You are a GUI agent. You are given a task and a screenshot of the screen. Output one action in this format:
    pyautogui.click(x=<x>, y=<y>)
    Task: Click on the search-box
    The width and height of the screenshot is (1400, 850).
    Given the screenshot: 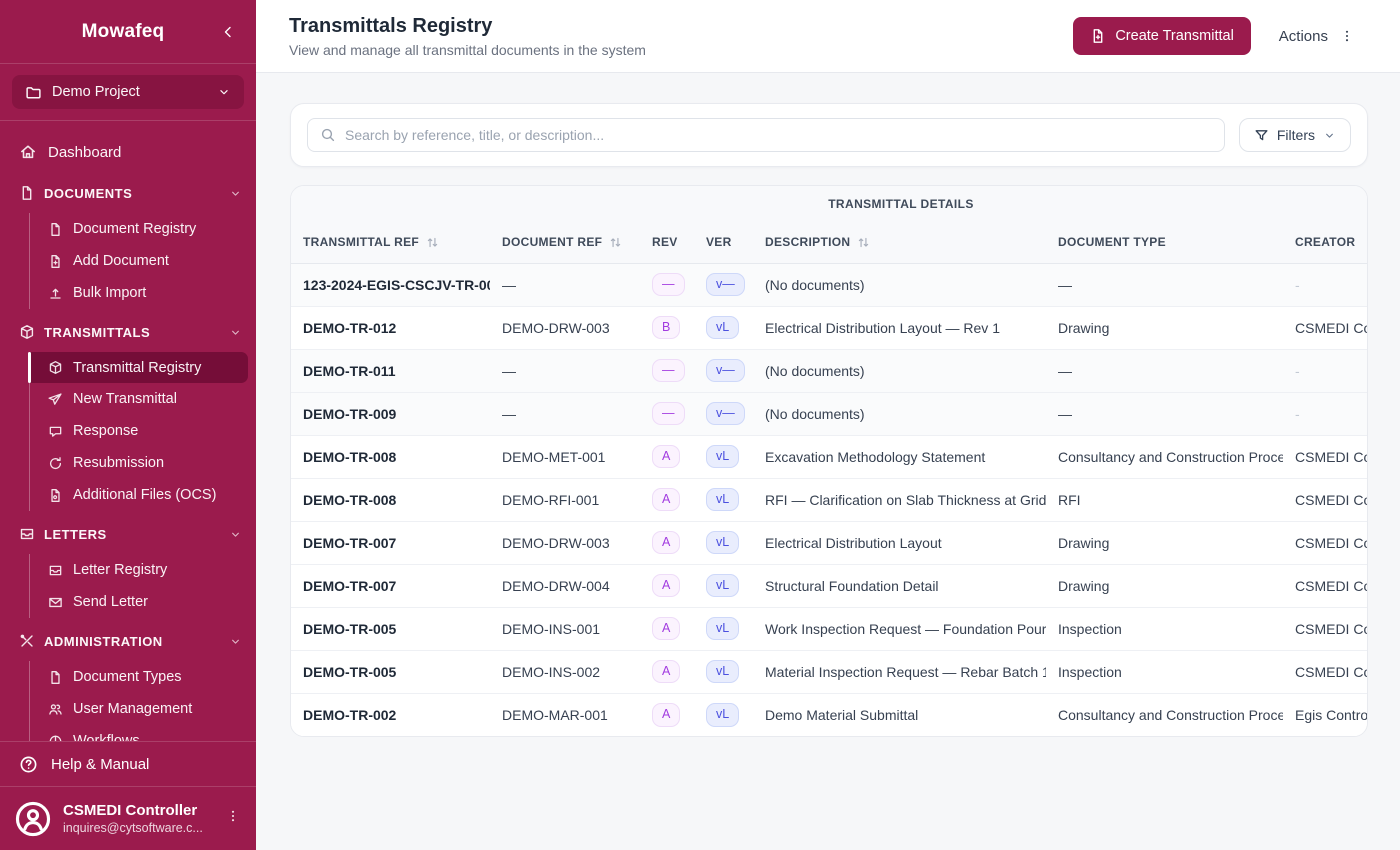 What is the action you would take?
    pyautogui.click(x=766, y=135)
    